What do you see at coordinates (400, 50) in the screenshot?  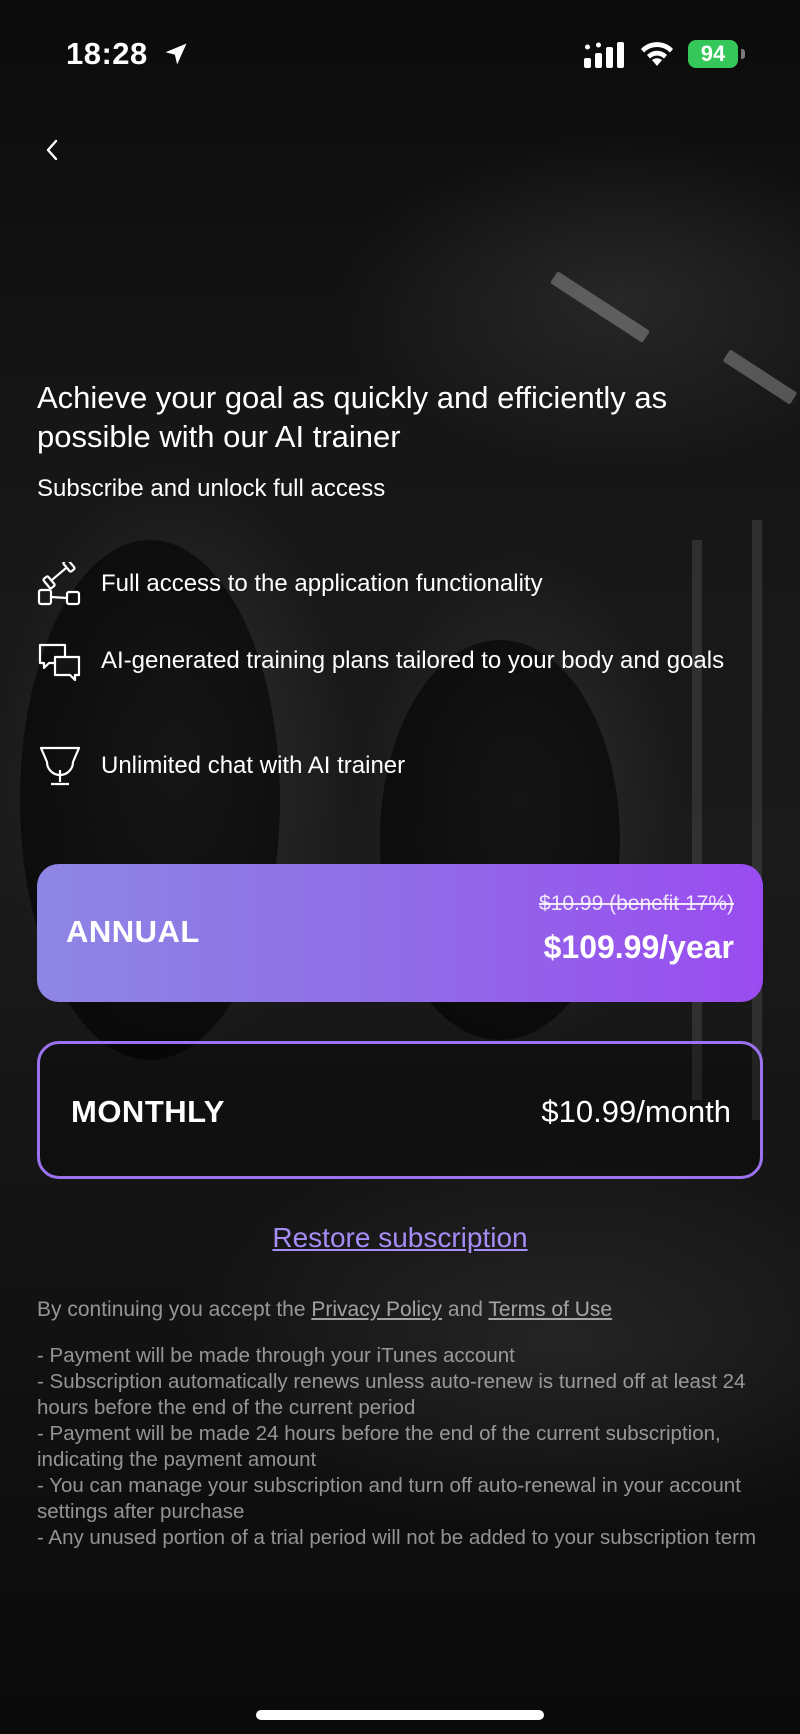 I see `status-bar: 18:28 94` at bounding box center [400, 50].